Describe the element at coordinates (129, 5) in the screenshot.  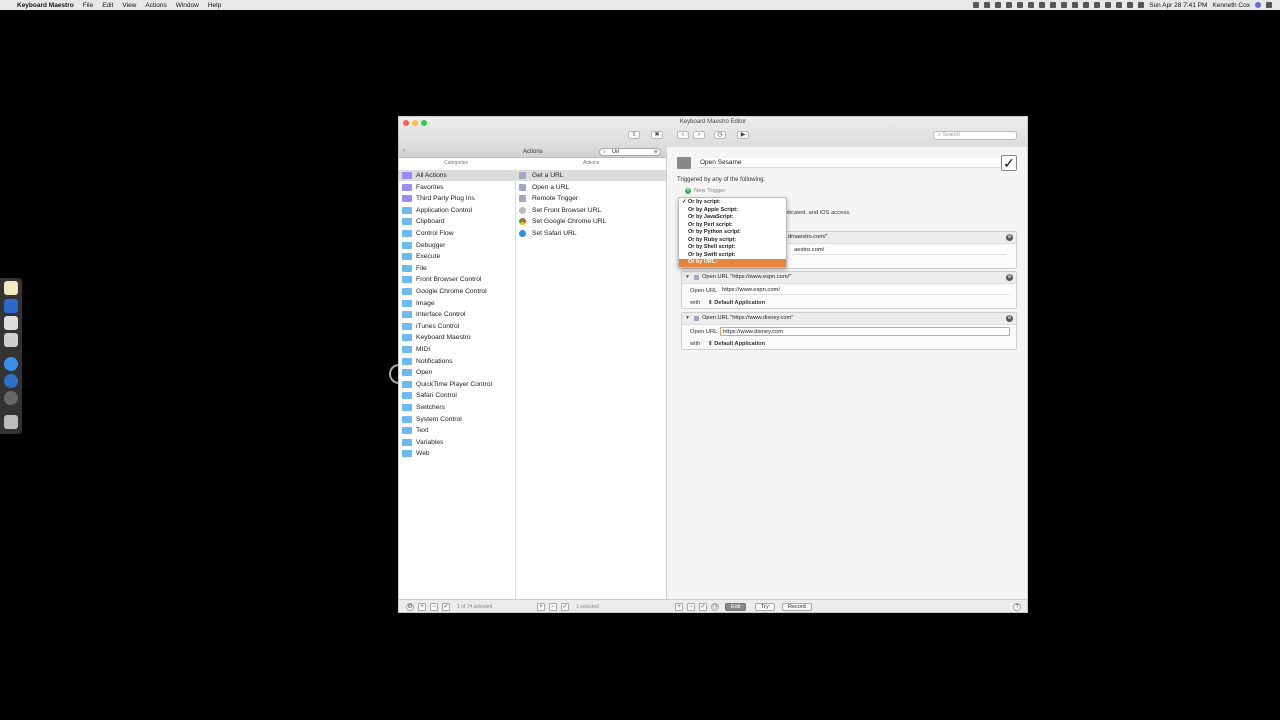
I see `menu-view: View` at that location.